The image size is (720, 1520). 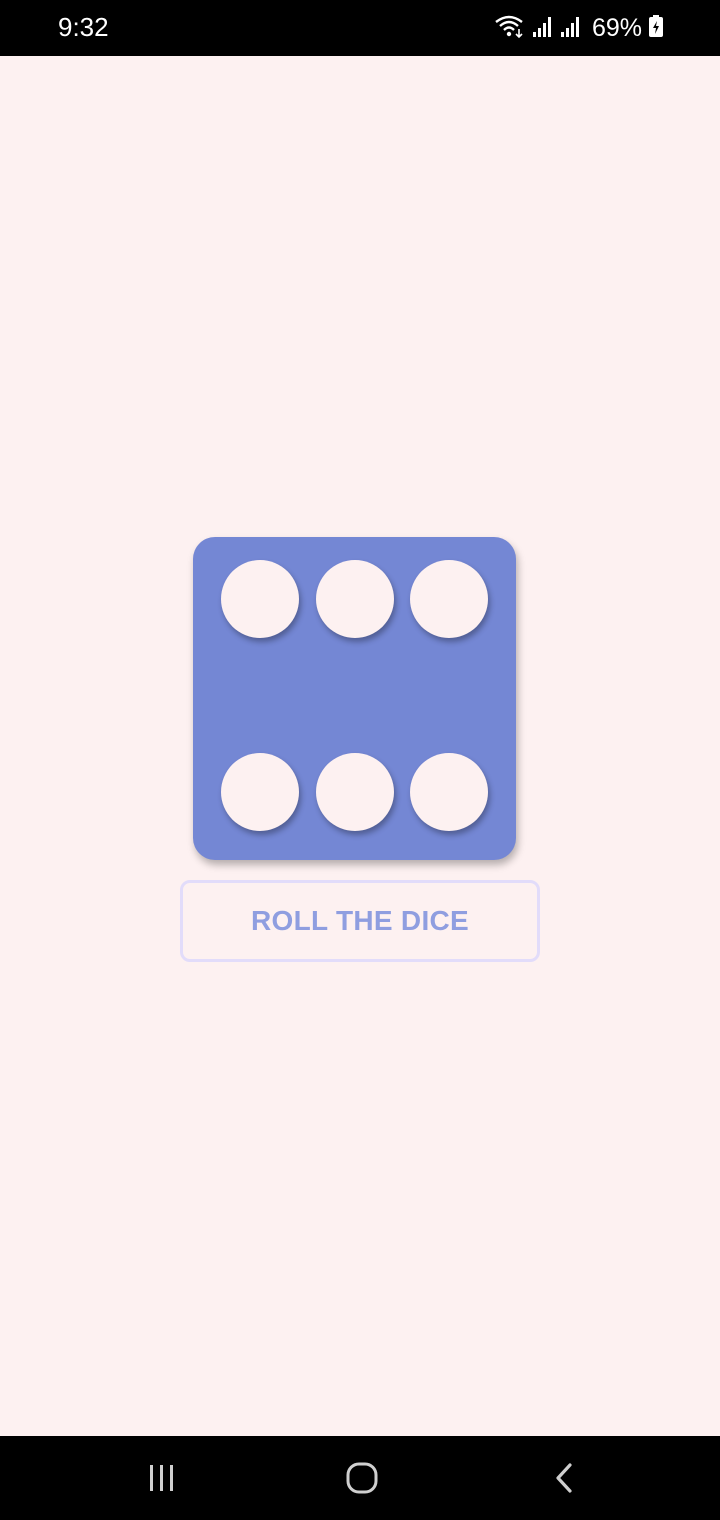 I want to click on back-icon, so click(x=565, y=1478).